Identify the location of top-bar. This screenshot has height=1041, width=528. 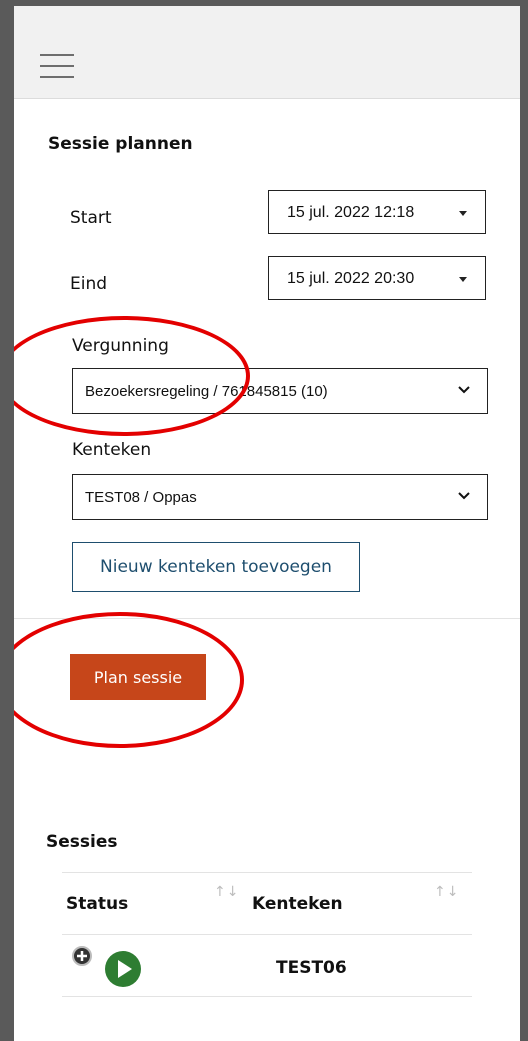
(267, 52).